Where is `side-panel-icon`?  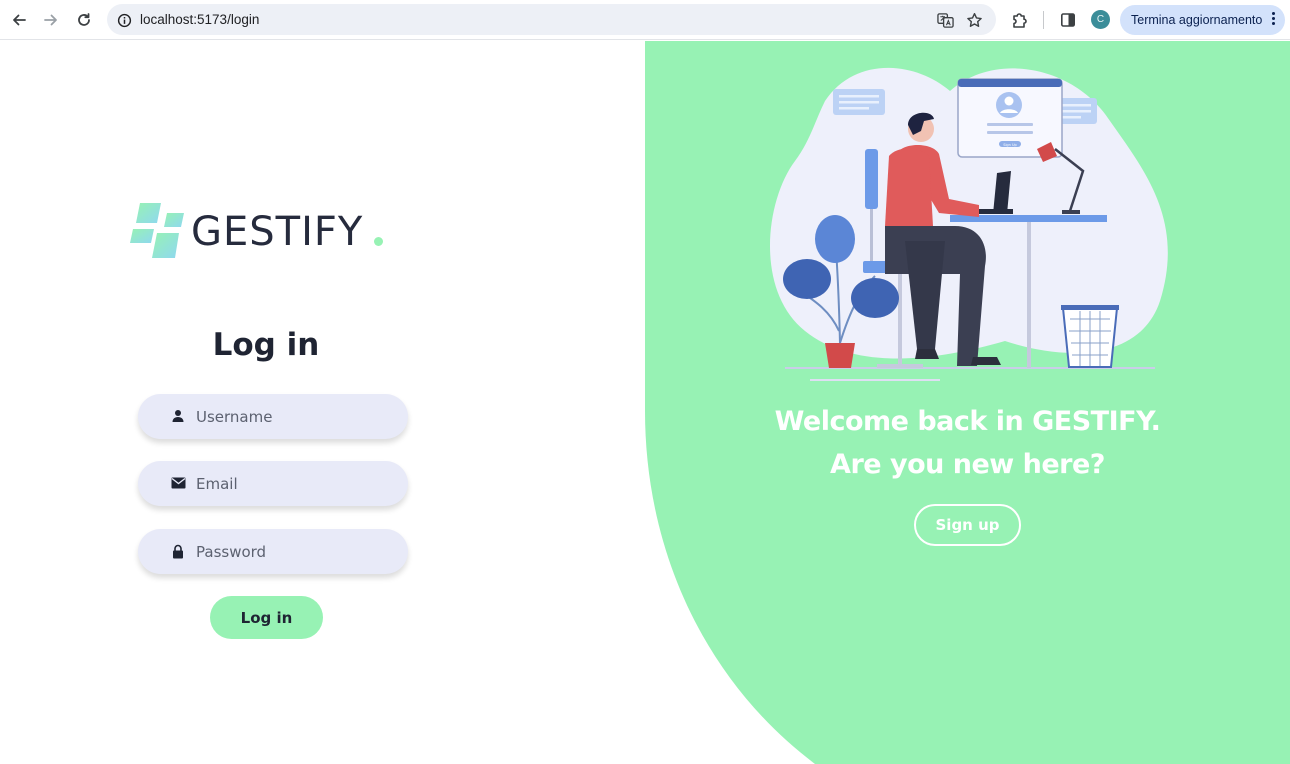
side-panel-icon is located at coordinates (1068, 20).